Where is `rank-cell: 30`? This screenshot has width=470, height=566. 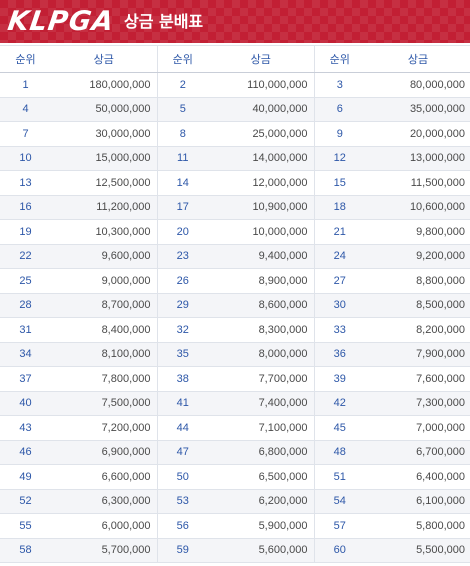 rank-cell: 30 is located at coordinates (339, 305).